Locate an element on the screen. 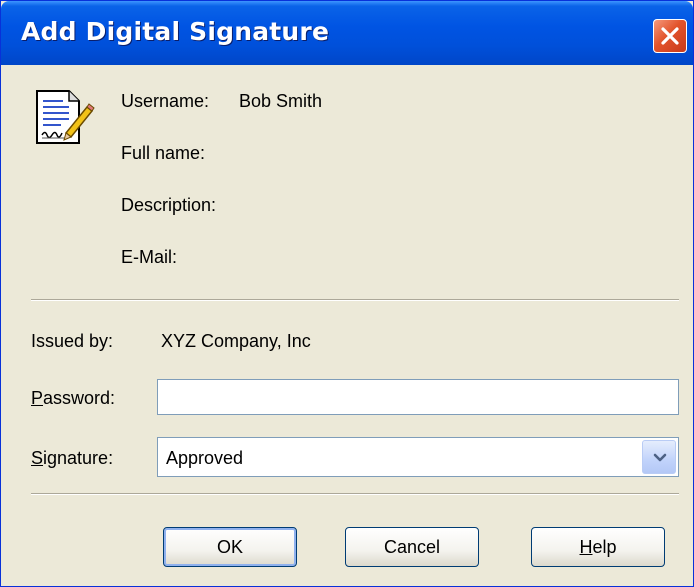 The width and height of the screenshot is (694, 587). issued-by-value: XYZ Company, Inc is located at coordinates (236, 341).